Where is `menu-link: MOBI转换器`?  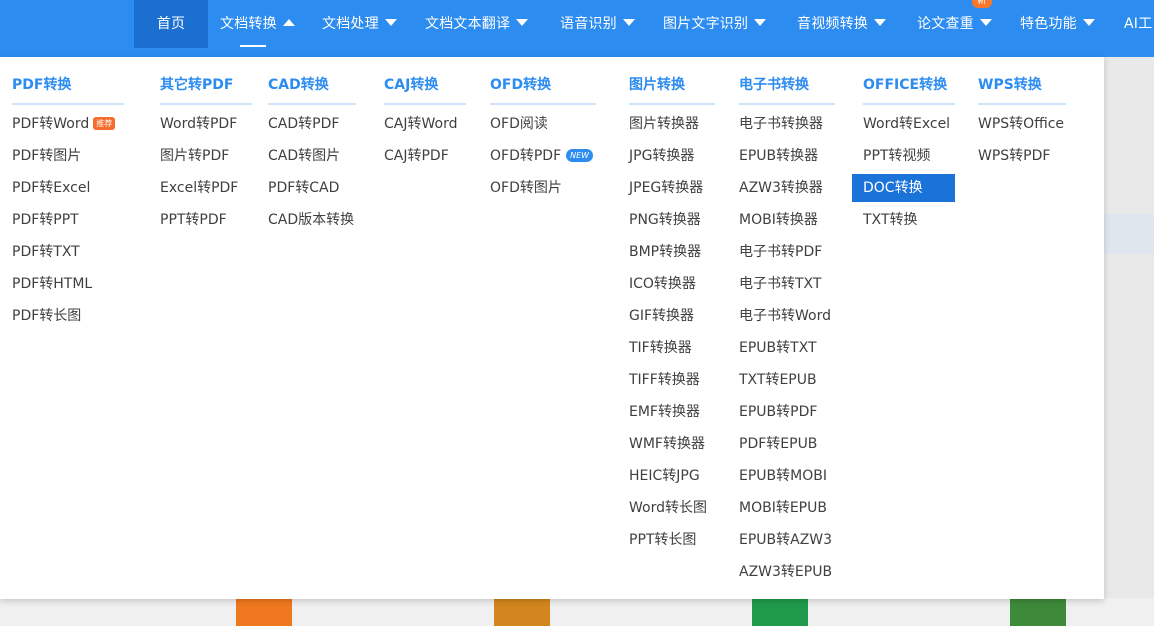 menu-link: MOBI转换器 is located at coordinates (778, 220).